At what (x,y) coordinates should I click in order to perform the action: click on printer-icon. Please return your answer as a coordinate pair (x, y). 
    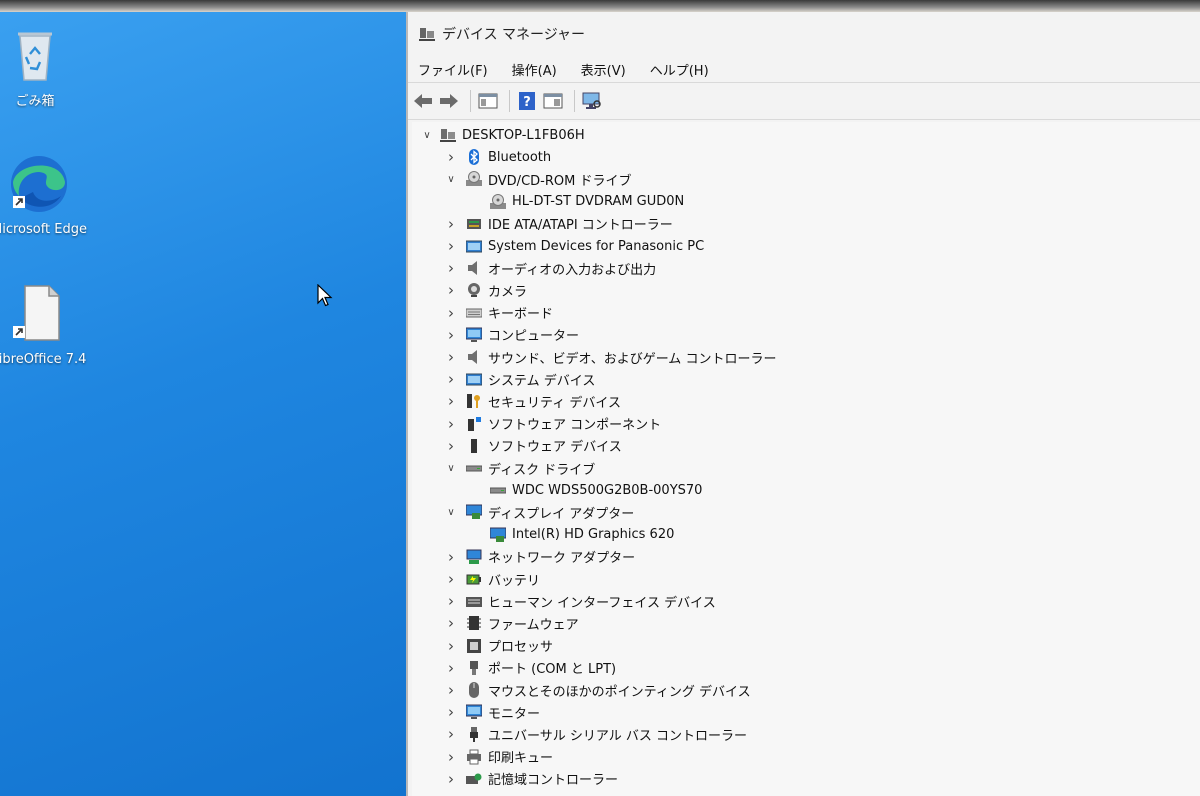
    Looking at the image, I should click on (474, 757).